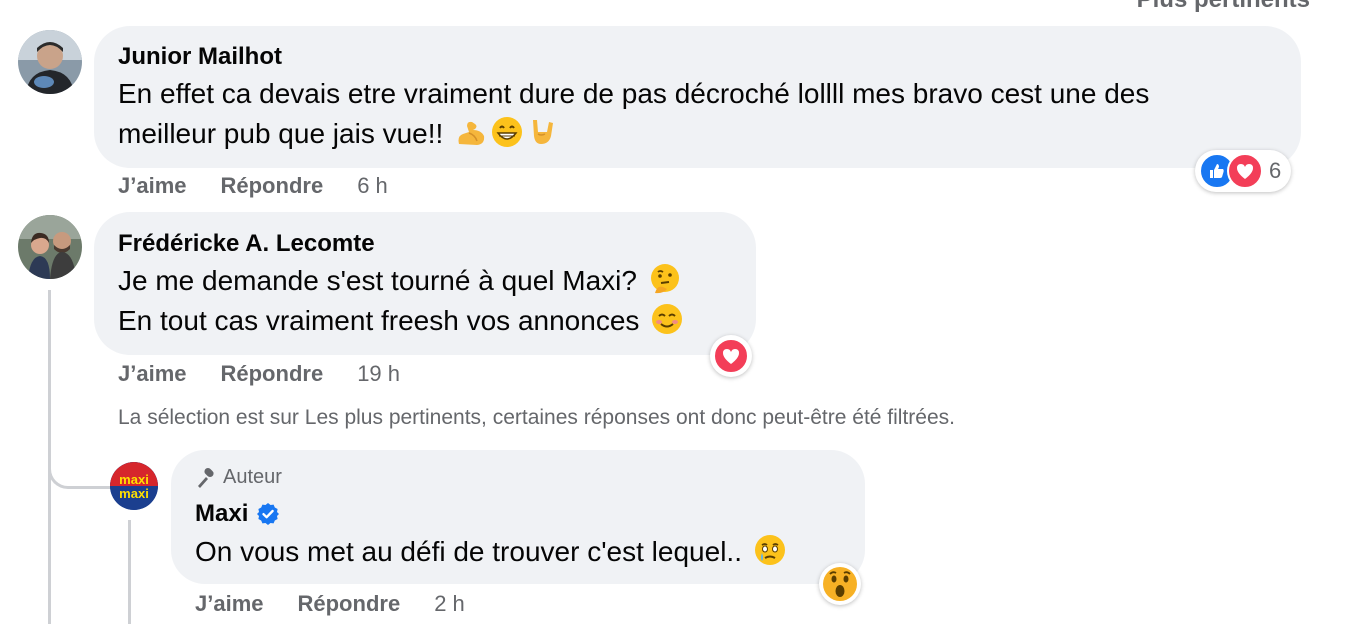 The height and width of the screenshot is (624, 1356). What do you see at coordinates (206, 478) in the screenshot?
I see `microphone-icon` at bounding box center [206, 478].